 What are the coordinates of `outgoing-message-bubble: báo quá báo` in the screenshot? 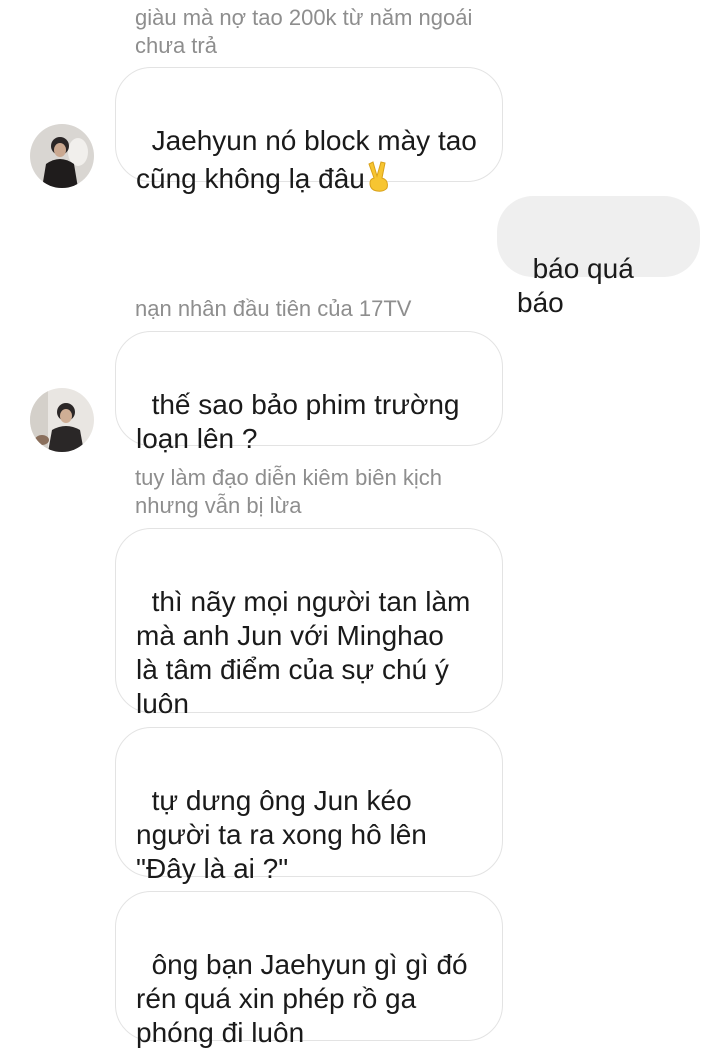 It's located at (598, 257).